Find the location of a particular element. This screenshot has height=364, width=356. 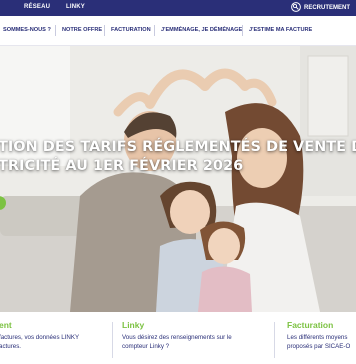

card-espace-client: ent factures, vos données LINKY actures. is located at coordinates (54, 338).